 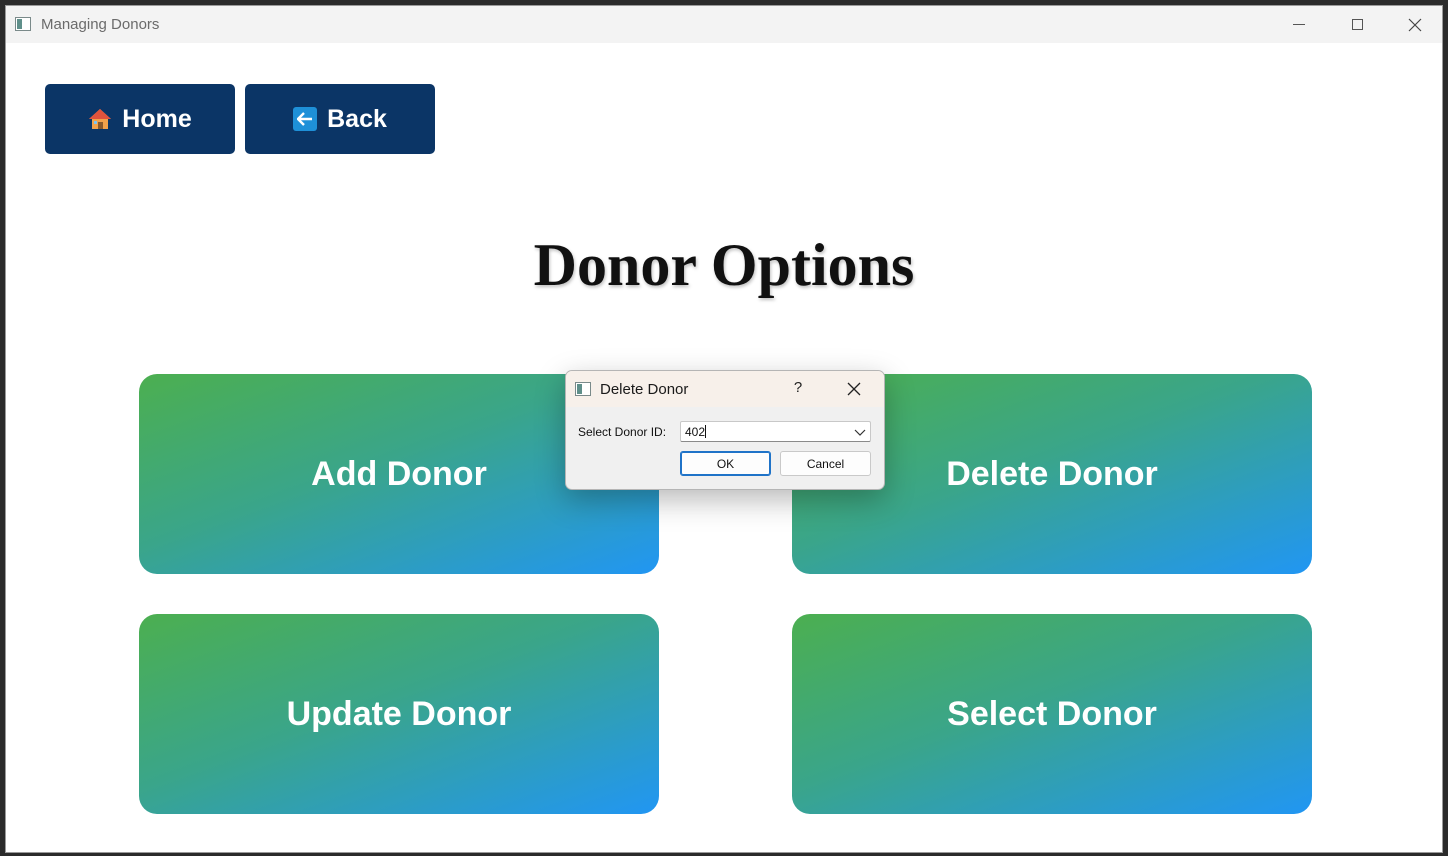 What do you see at coordinates (1052, 714) in the screenshot?
I see `select-donor-button: Select Donor` at bounding box center [1052, 714].